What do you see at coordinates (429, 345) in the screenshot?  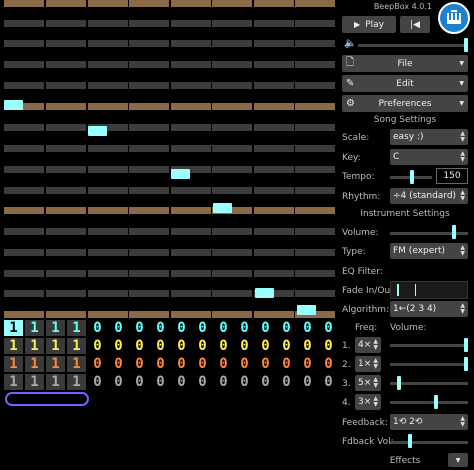 I see `operator-volume-track` at bounding box center [429, 345].